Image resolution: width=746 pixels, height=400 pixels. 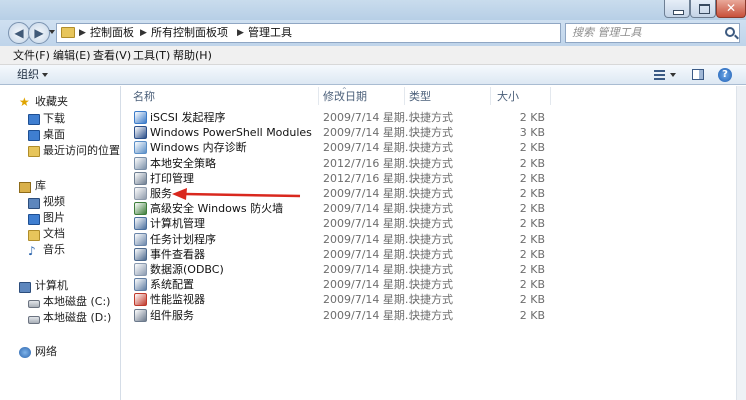 What do you see at coordinates (373, 75) in the screenshot?
I see `command-bar: 组织 ?` at bounding box center [373, 75].